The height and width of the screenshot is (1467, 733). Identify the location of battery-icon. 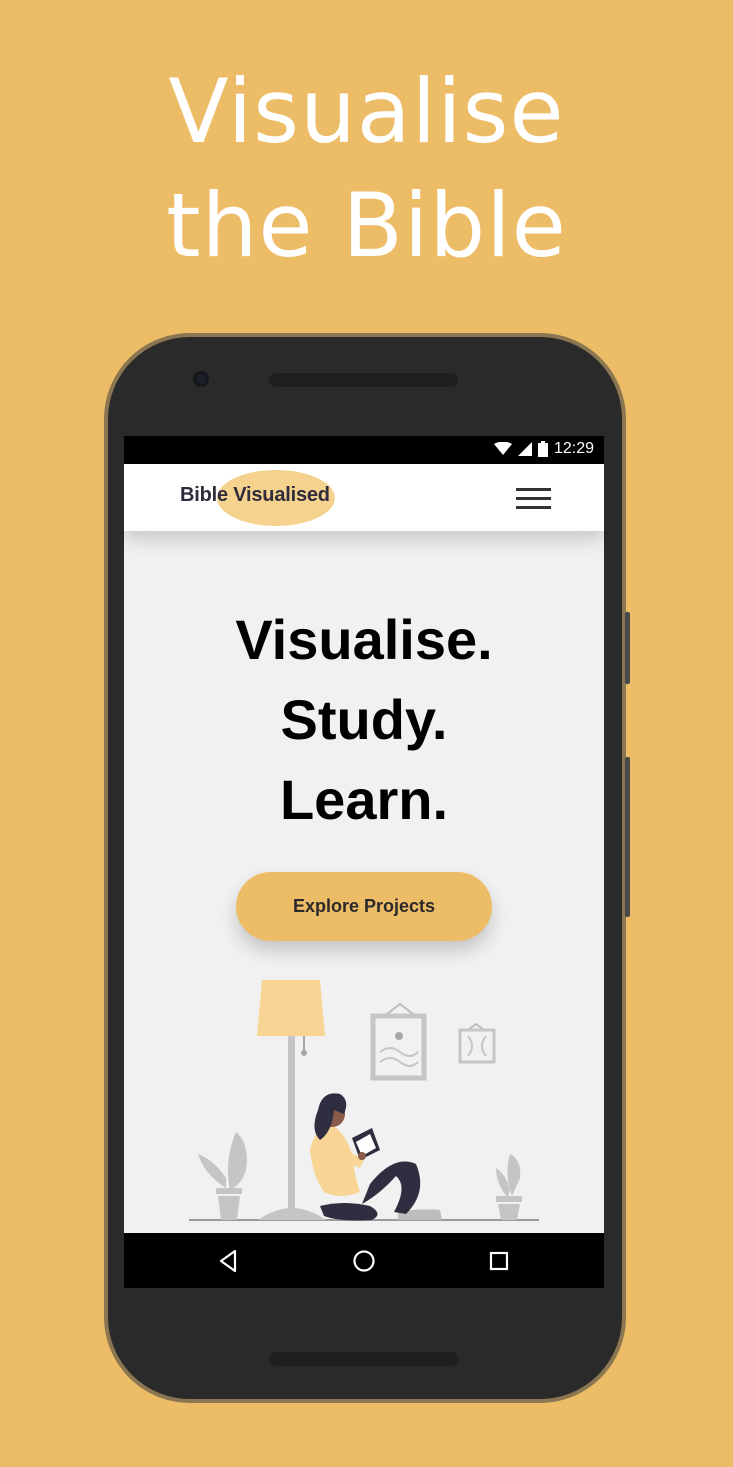
(542, 449).